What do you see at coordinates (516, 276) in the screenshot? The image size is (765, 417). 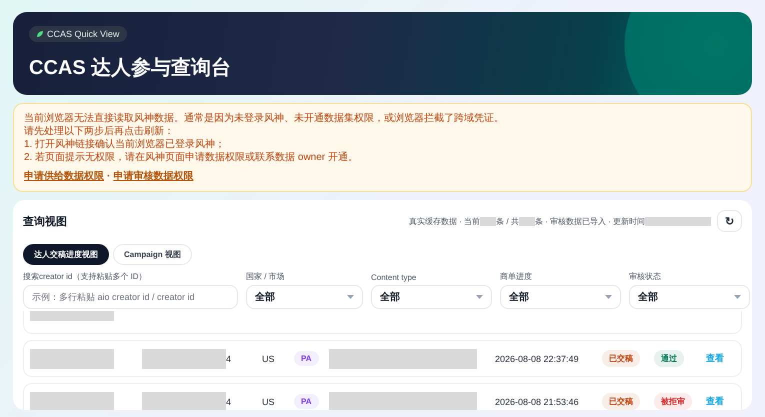 I see `filter-label: 商单进度` at bounding box center [516, 276].